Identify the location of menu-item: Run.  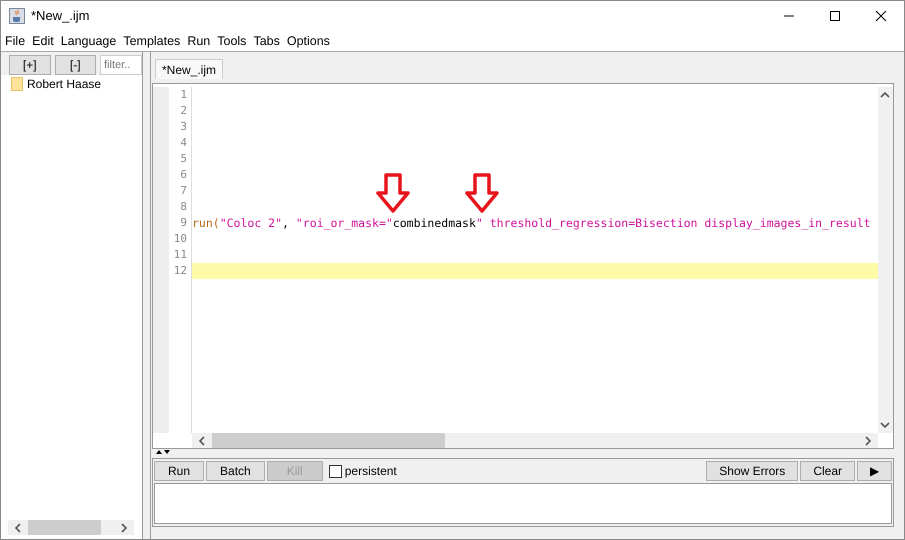
(198, 41).